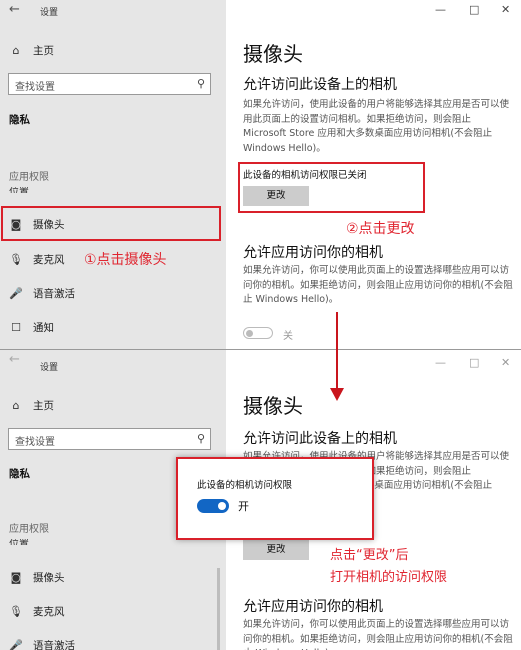 The width and height of the screenshot is (521, 650). What do you see at coordinates (313, 253) in the screenshot?
I see `section2-title: 允许应用访问你的相机` at bounding box center [313, 253].